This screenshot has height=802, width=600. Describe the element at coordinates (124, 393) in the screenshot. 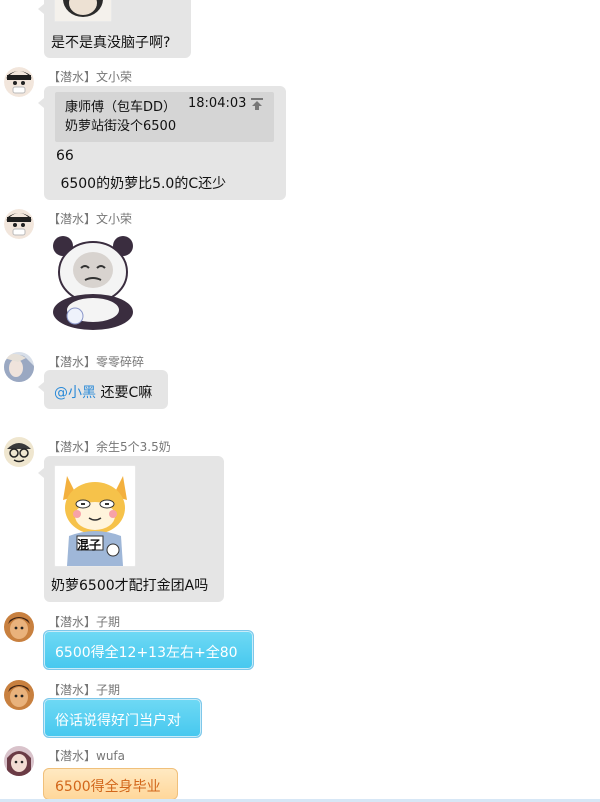

I see `message-text-body: 还要C嘛` at that location.